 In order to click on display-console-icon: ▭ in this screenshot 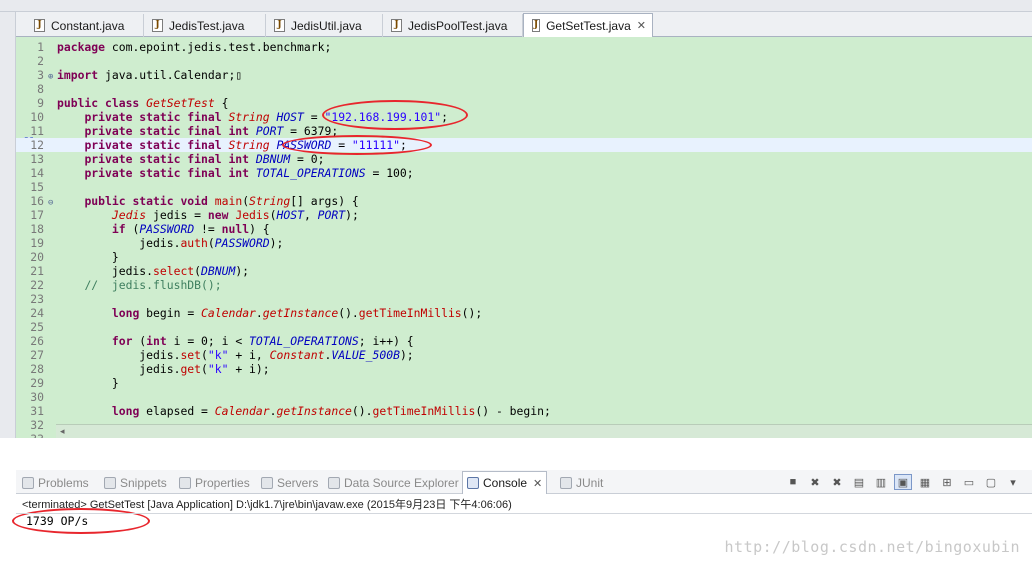, I will do `click(969, 482)`.